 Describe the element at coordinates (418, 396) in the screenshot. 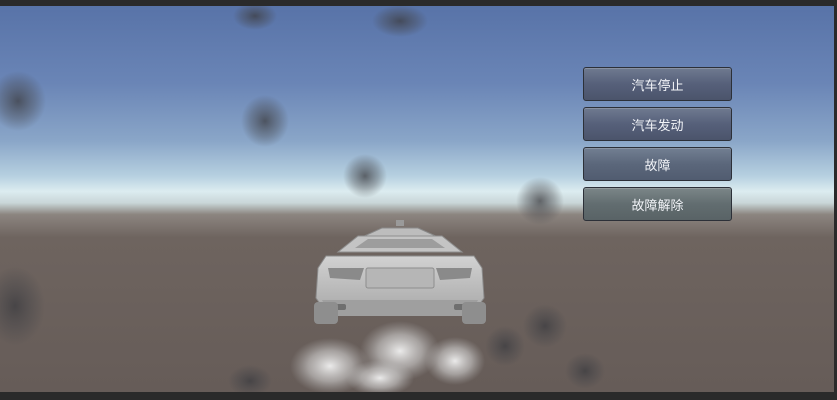

I see `editor-bottom-bar` at that location.